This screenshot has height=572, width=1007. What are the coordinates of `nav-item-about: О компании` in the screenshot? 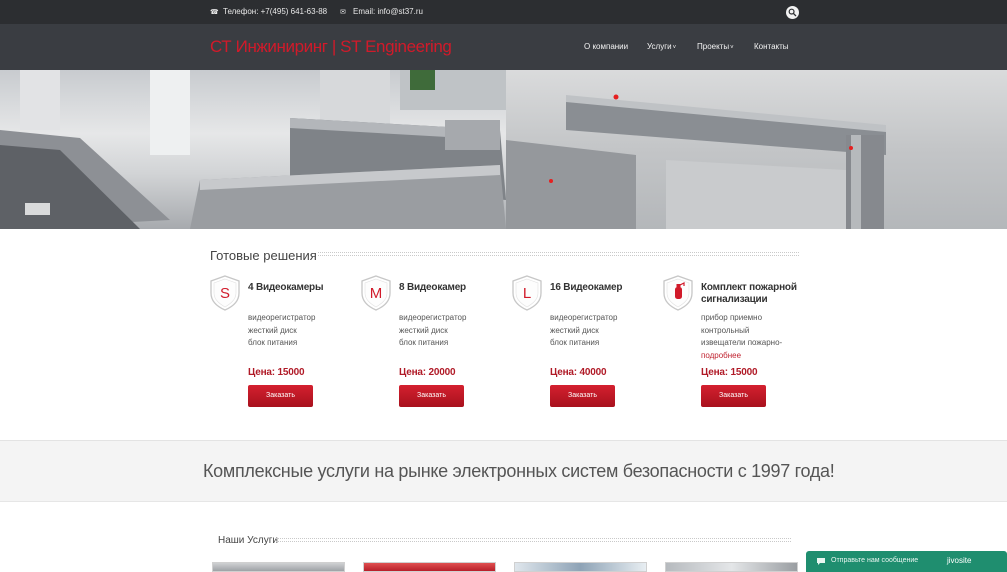 It's located at (606, 46).